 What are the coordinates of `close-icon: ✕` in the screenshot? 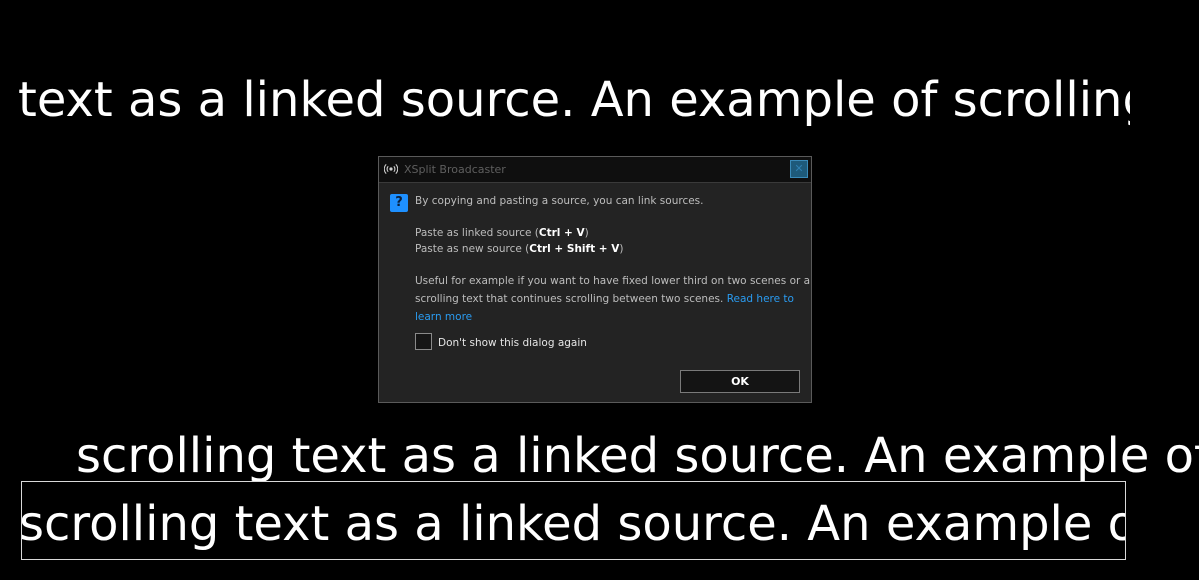 It's located at (799, 168).